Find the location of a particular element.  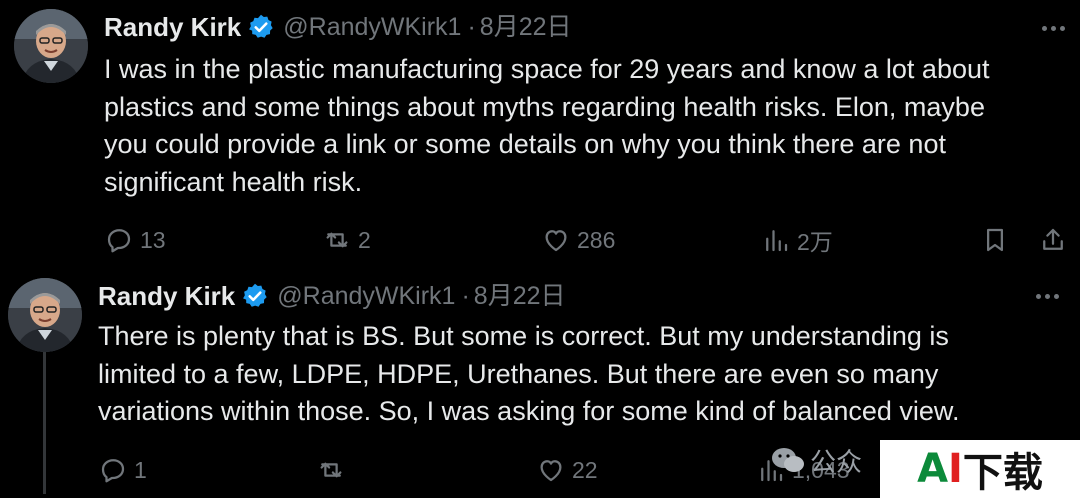

wechat-icon is located at coordinates (788, 460).